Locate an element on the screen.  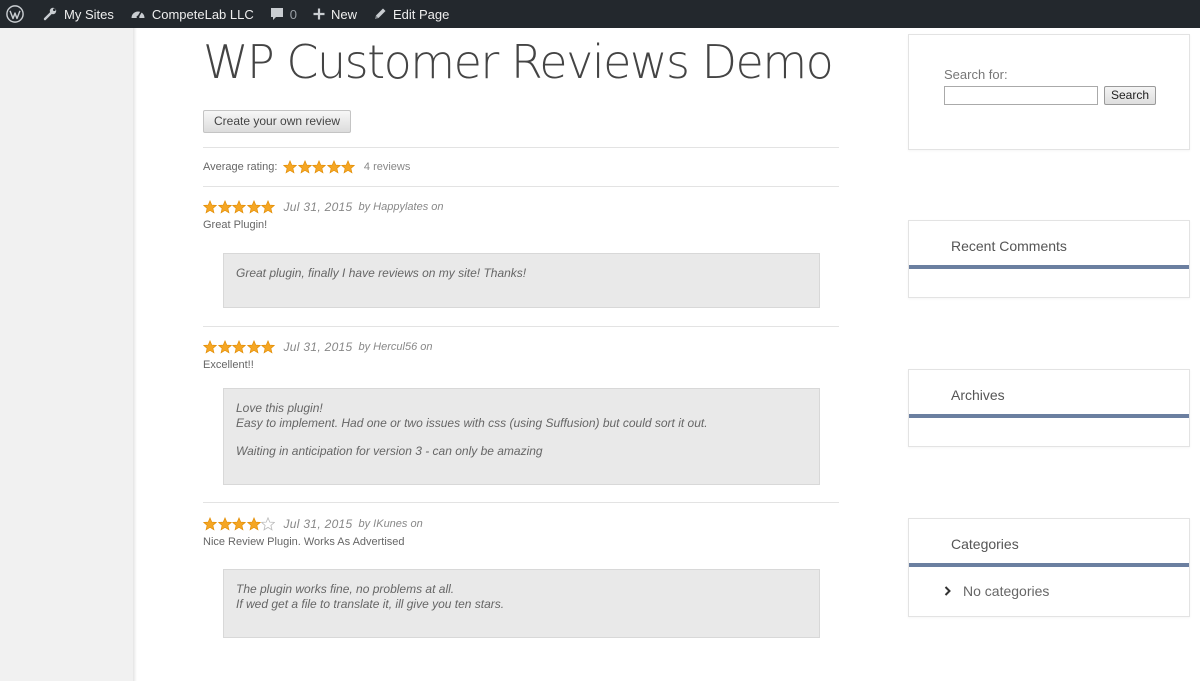
site-name-menu: CompeteLab LLC is located at coordinates (192, 14).